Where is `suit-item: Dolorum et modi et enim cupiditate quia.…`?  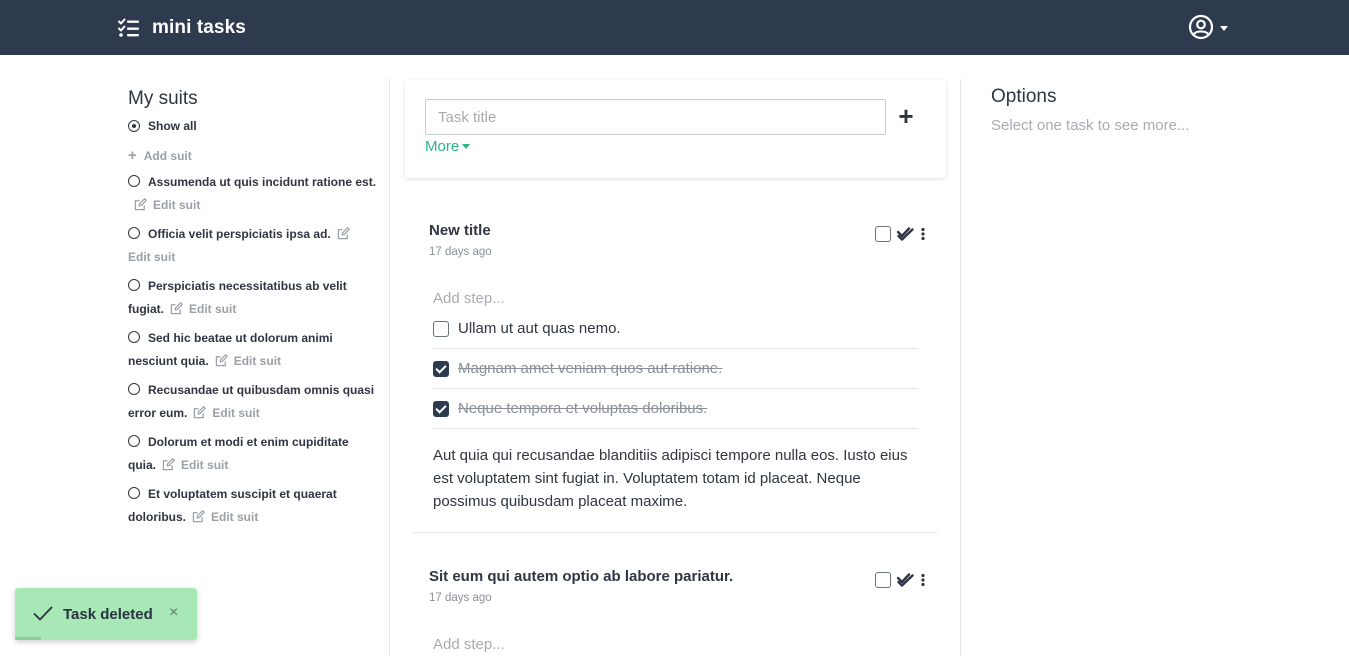 suit-item: Dolorum et modi et enim cupiditate quia.… is located at coordinates (253, 454).